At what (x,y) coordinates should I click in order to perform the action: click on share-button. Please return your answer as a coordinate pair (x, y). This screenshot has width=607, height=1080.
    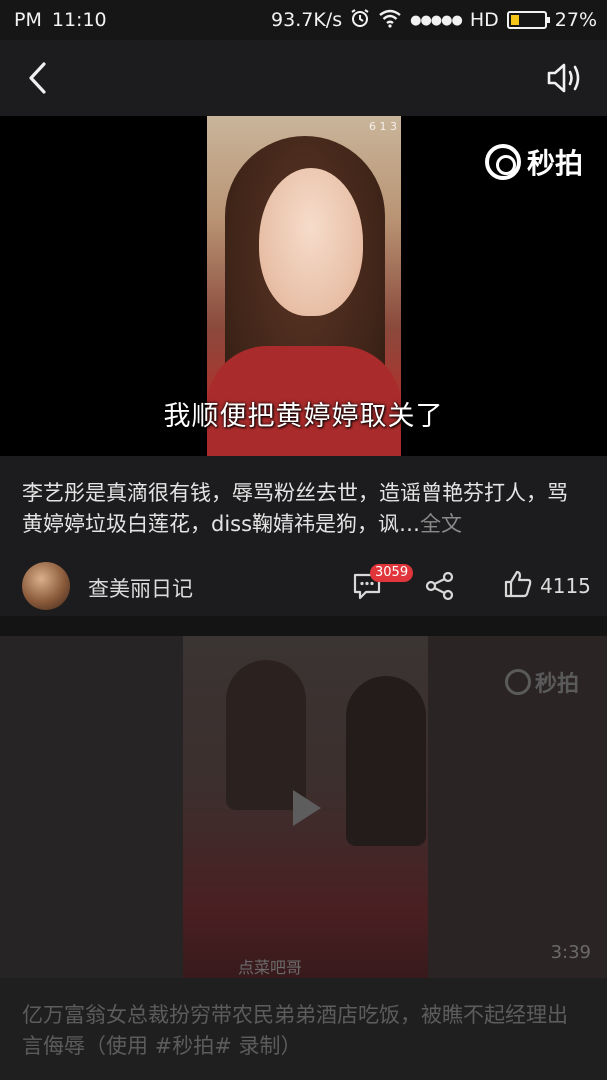
    Looking at the image, I should click on (440, 586).